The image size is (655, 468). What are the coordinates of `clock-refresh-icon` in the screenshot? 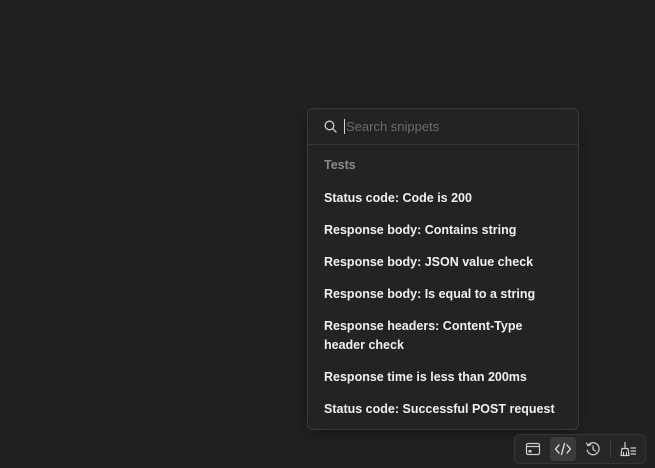 It's located at (592, 449).